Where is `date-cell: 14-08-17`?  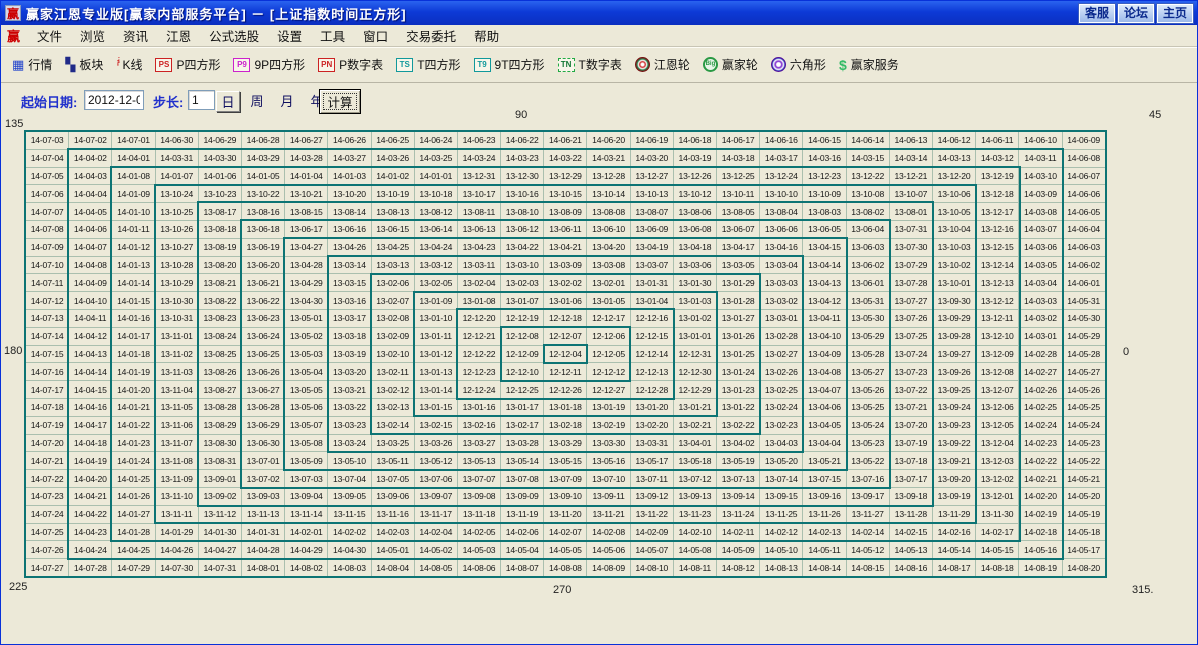
date-cell: 14-08-17 is located at coordinates (954, 567).